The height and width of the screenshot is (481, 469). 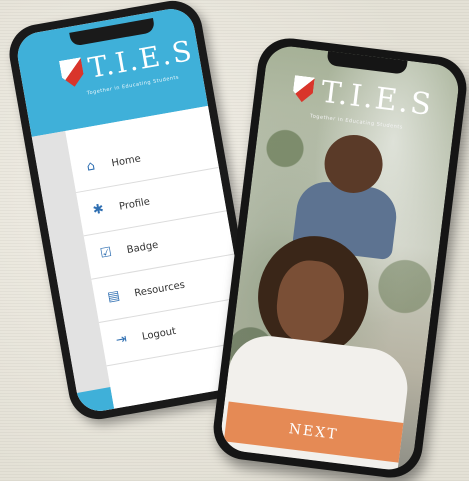 I want to click on menu-item-label: Logout, so click(x=159, y=334).